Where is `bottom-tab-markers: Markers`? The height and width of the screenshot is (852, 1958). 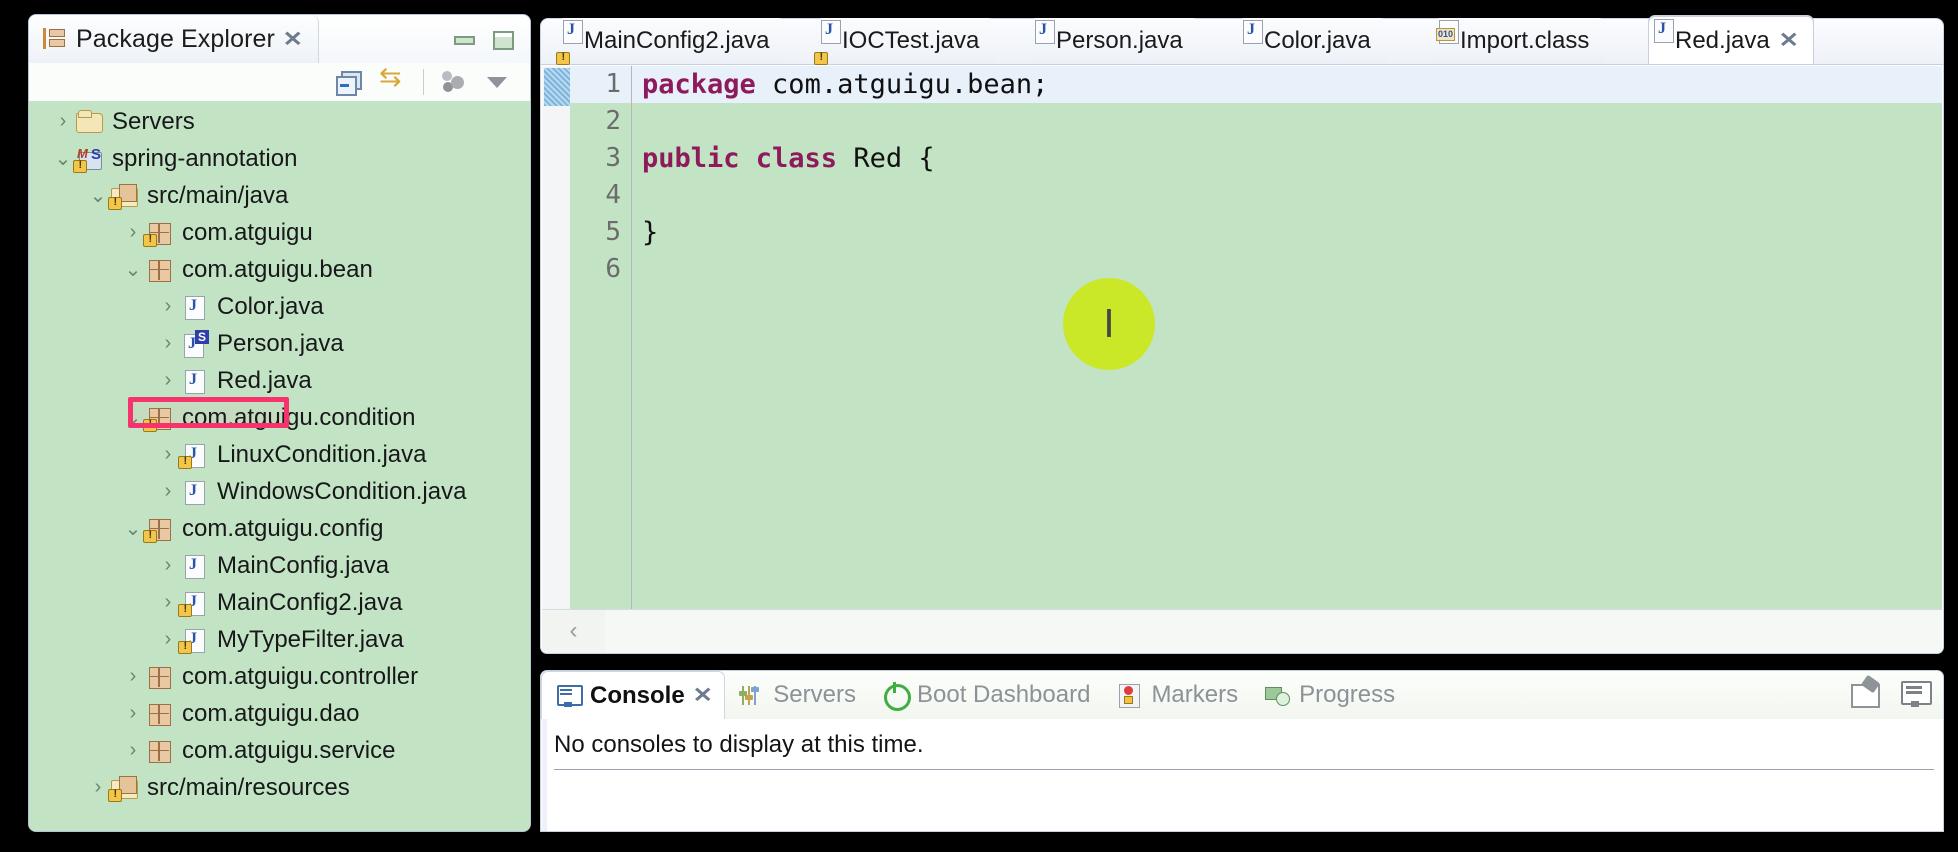 bottom-tab-markers: Markers is located at coordinates (1177, 695).